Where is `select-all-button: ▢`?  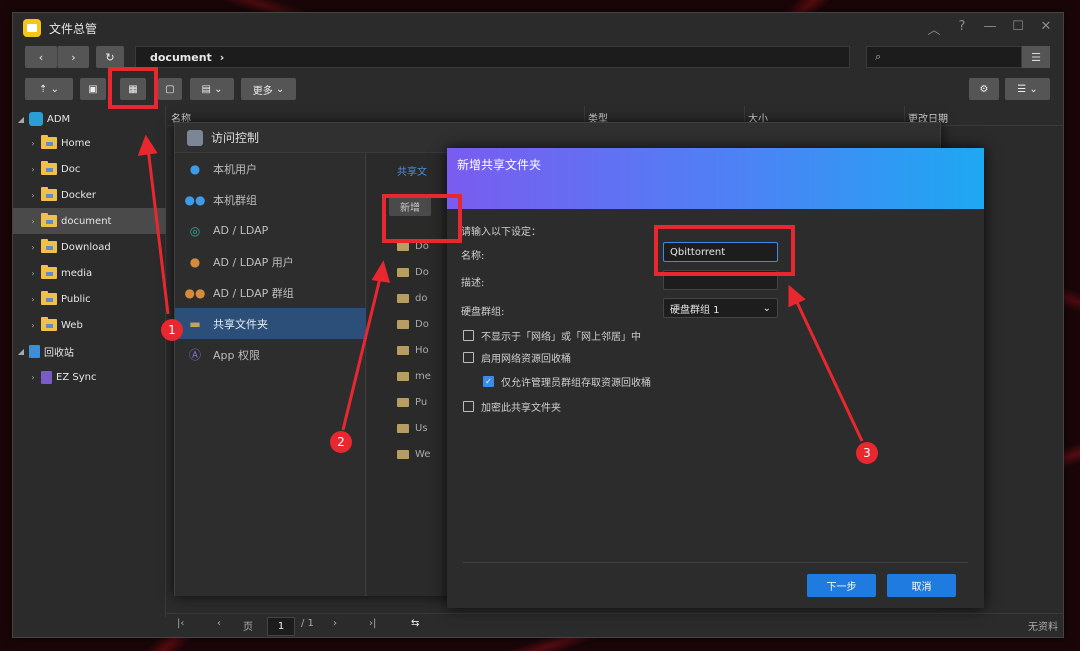 select-all-button: ▢ is located at coordinates (170, 89).